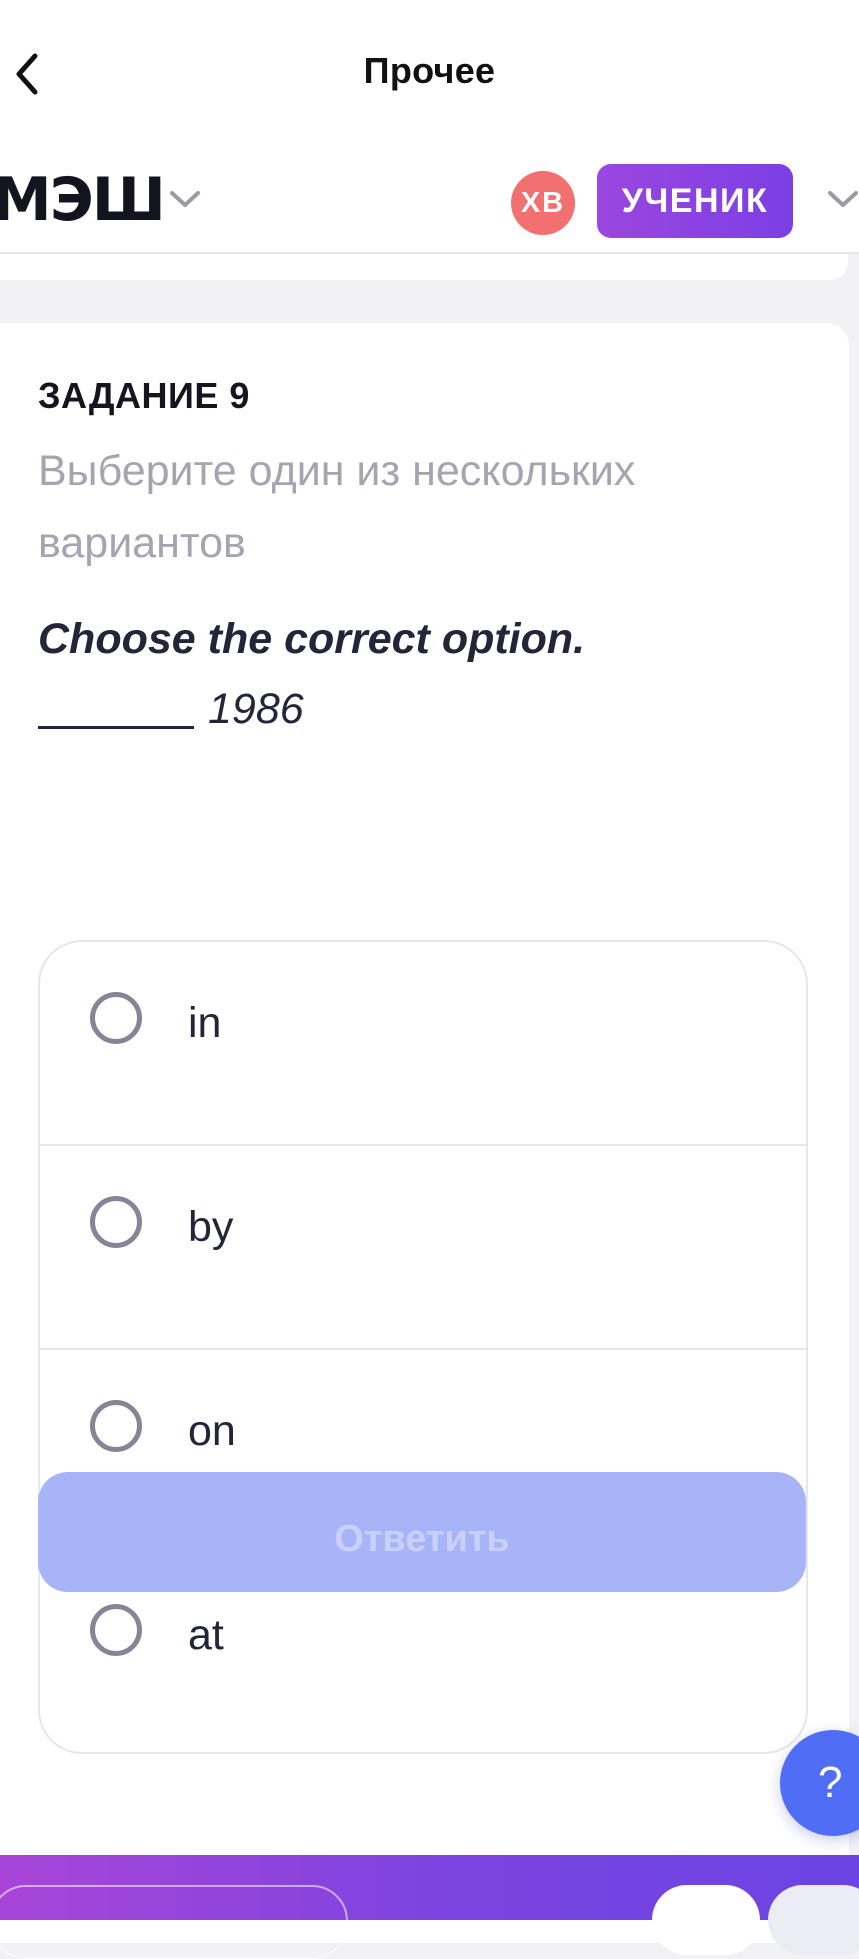 The width and height of the screenshot is (859, 1959). Describe the element at coordinates (423, 1248) in the screenshot. I see `answer-option: by` at that location.